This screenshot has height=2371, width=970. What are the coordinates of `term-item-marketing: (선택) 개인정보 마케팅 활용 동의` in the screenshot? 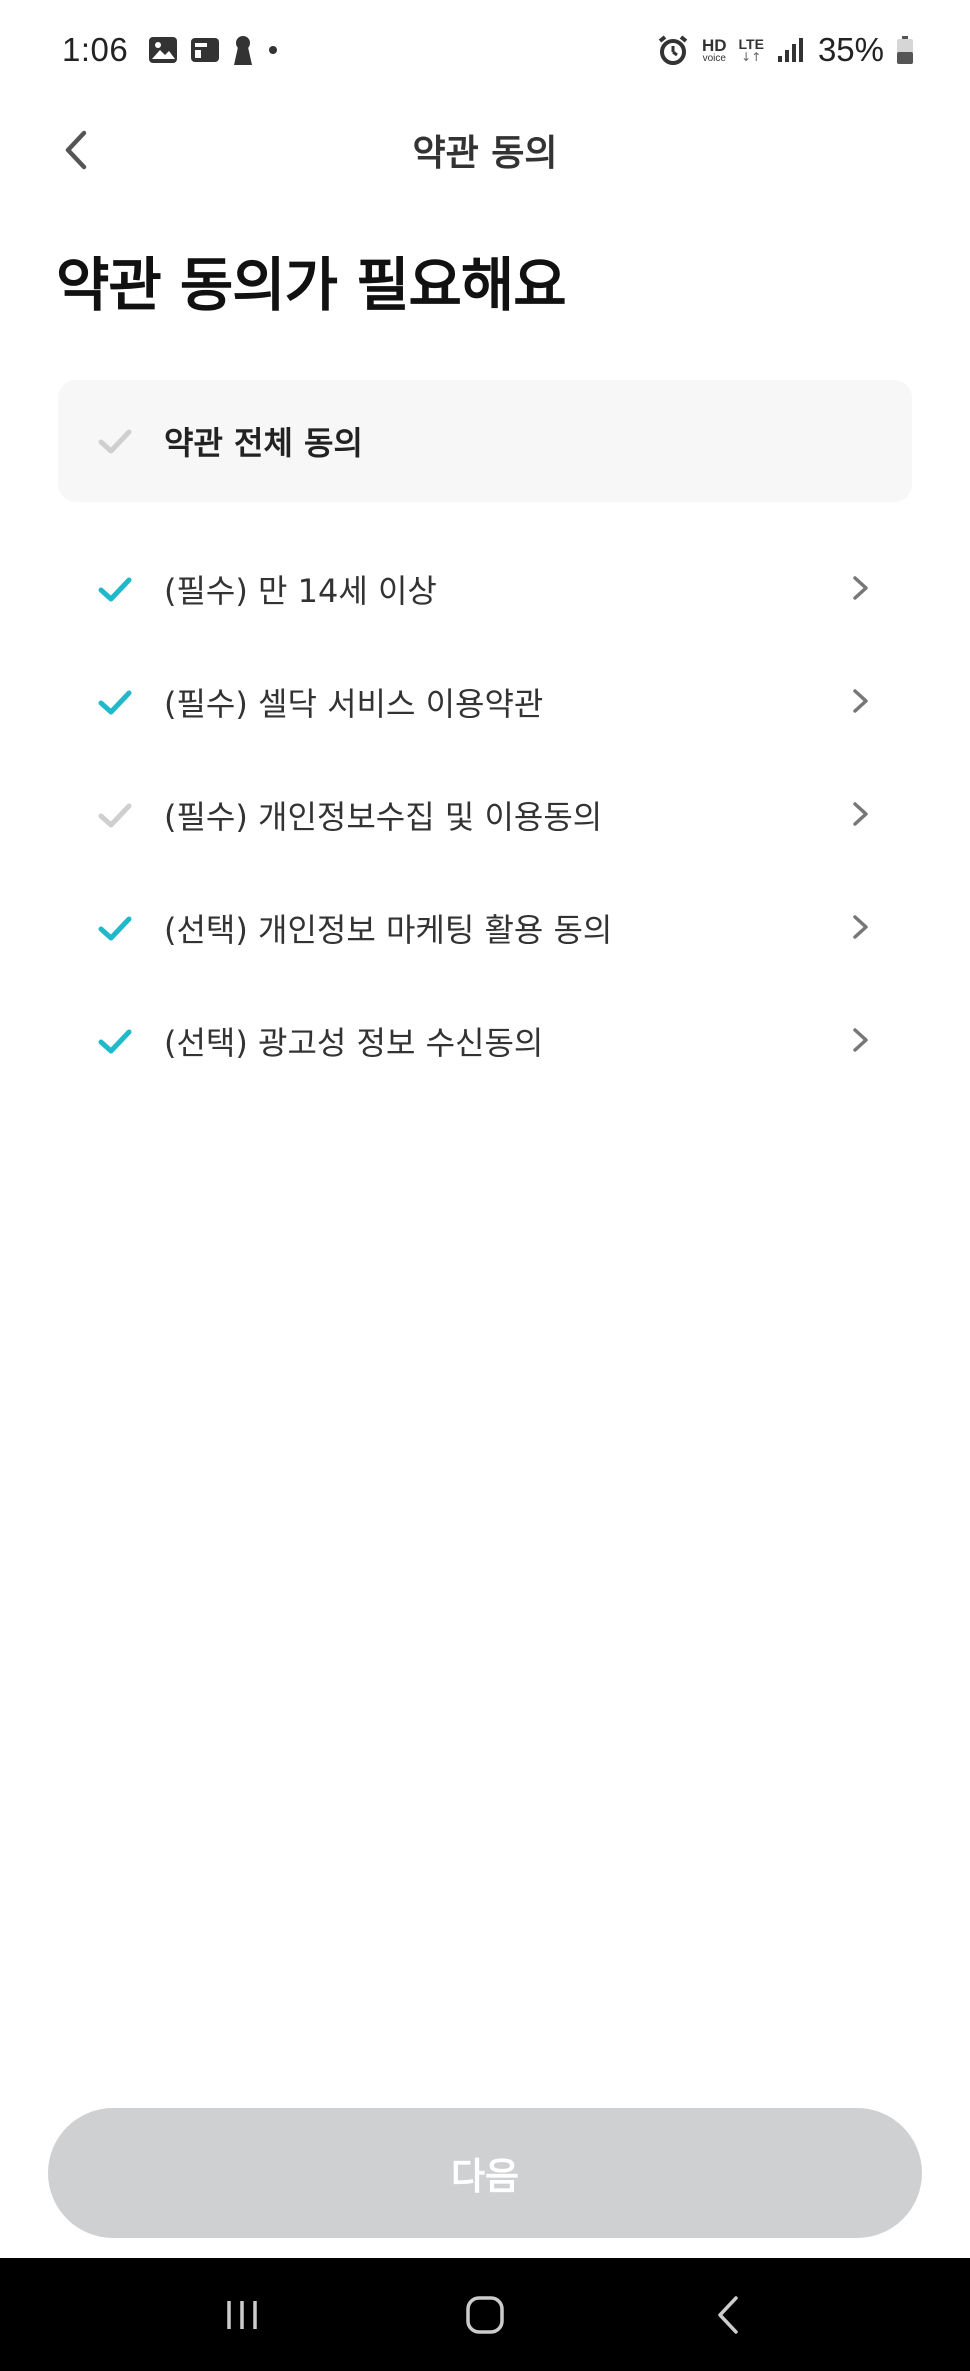 It's located at (485, 927).